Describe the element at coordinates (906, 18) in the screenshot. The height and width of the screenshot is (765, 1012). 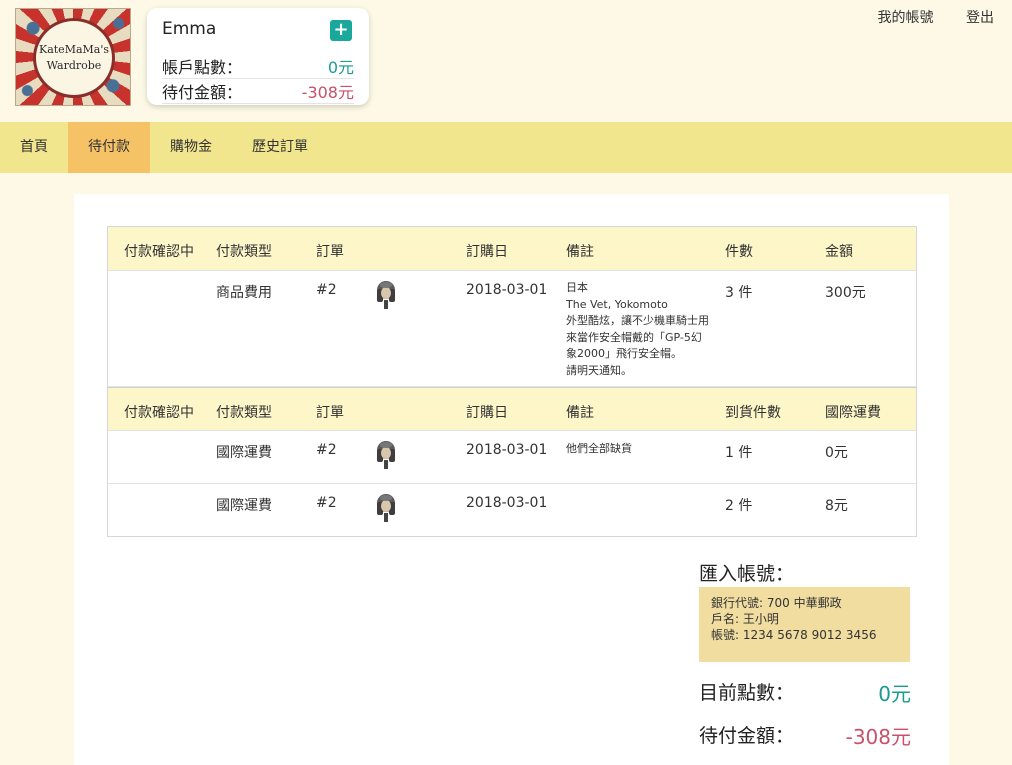
I see `my-account-link: 我的帳號` at that location.